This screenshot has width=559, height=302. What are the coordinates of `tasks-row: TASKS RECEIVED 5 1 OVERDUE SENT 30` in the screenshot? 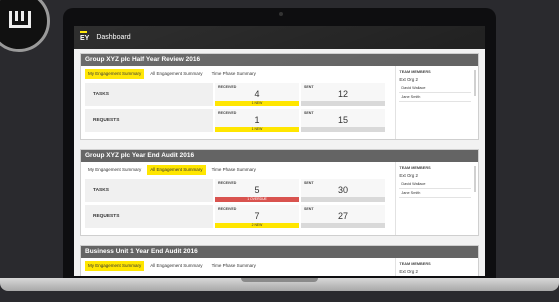 It's located at (238, 190).